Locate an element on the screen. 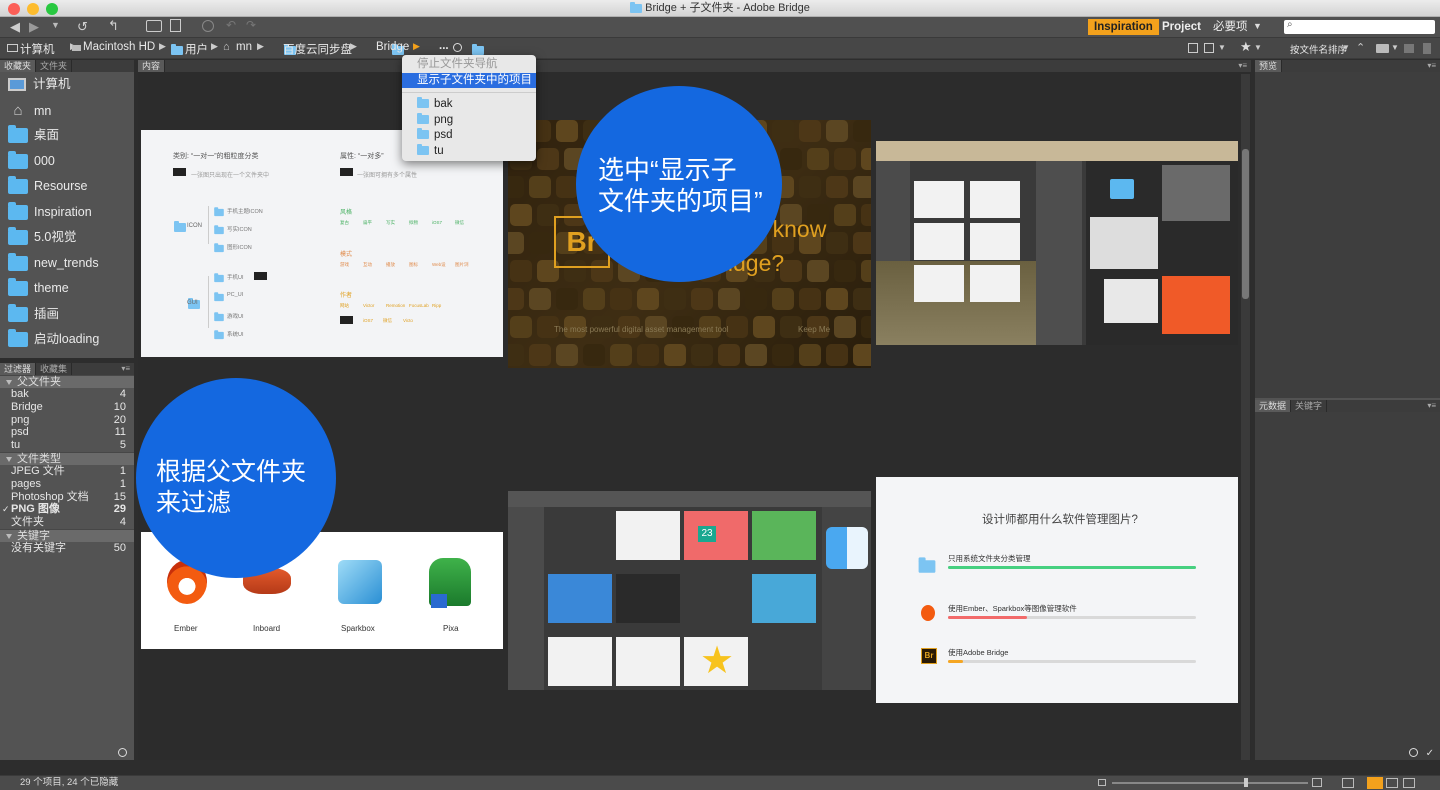 Image resolution: width=1440 pixels, height=790 pixels. workspace-inspiration: Inspiration is located at coordinates (1123, 27).